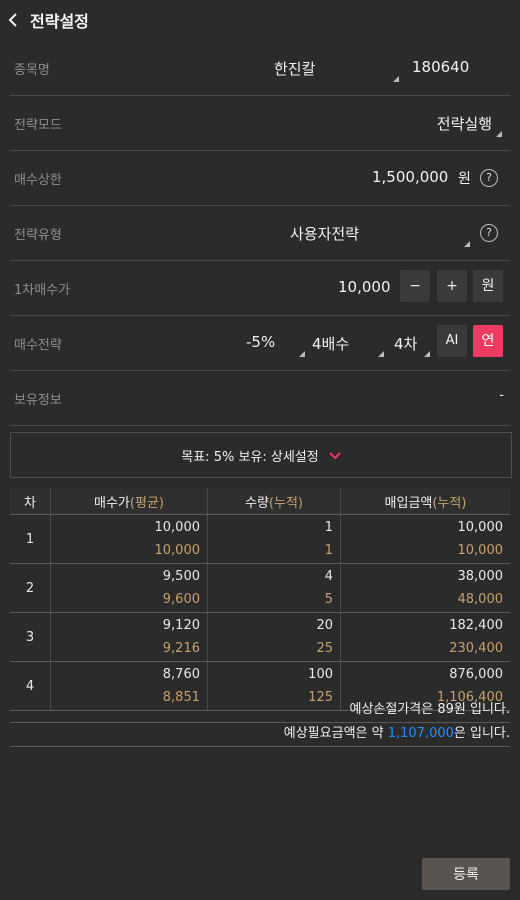 This screenshot has height=900, width=520. Describe the element at coordinates (260, 20) in the screenshot. I see `header: 전략설정` at that location.